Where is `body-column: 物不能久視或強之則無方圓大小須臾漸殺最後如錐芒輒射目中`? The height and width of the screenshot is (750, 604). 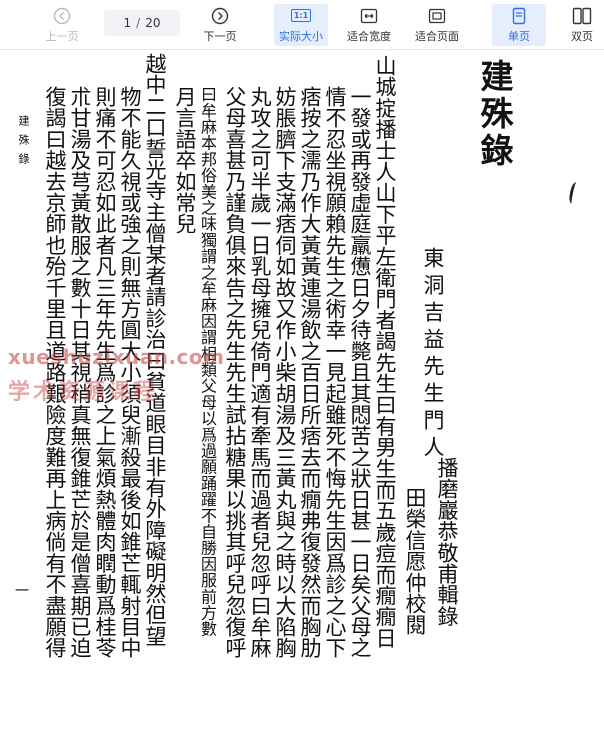 body-column: 物不能久視或強之則無方圓大小須臾漸殺最後如錐芒輒射目中 is located at coordinates (130, 372).